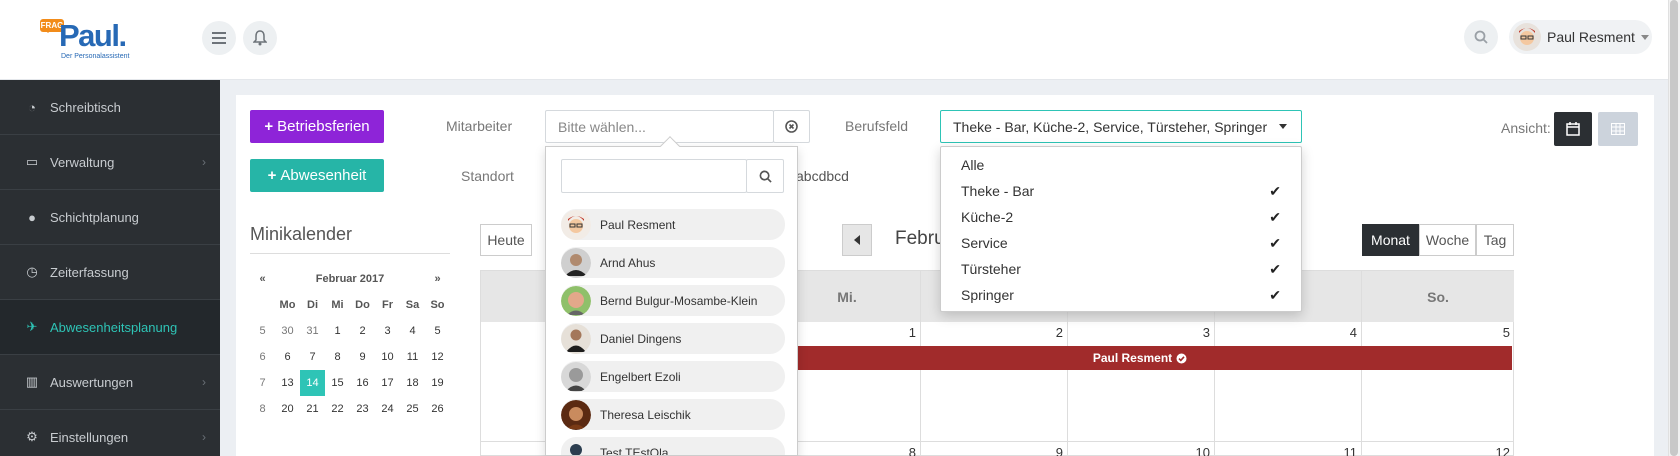  Describe the element at coordinates (1121, 269) in the screenshot. I see `berufsfeld-option: Türsteher` at that location.